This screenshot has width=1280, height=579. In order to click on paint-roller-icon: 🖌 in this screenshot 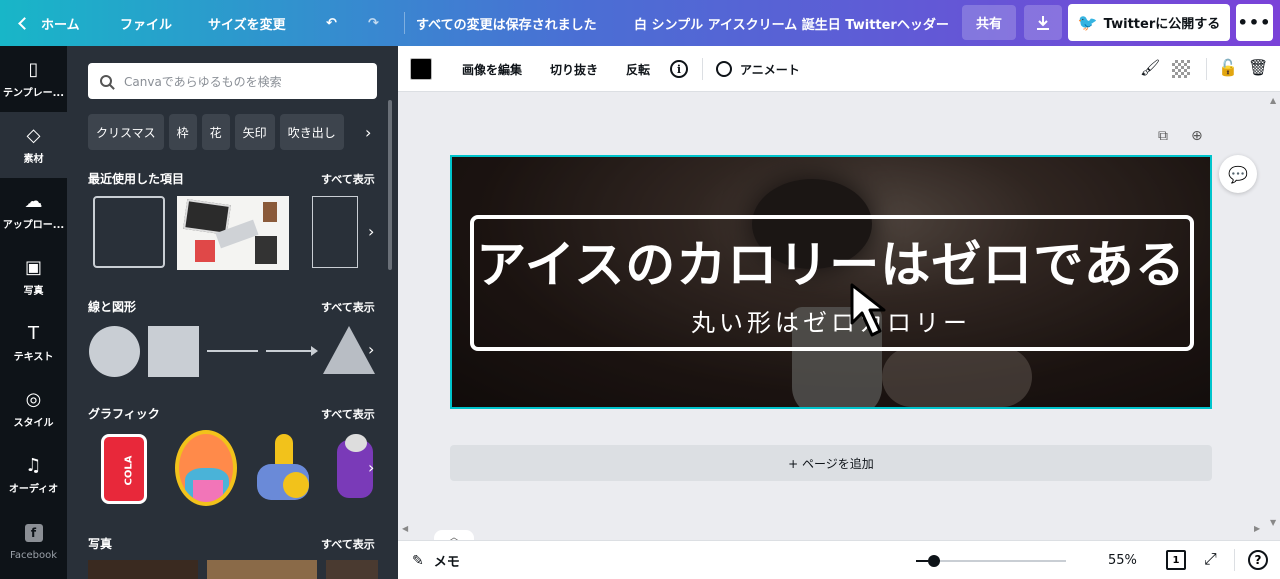, I will do `click(1150, 67)`.